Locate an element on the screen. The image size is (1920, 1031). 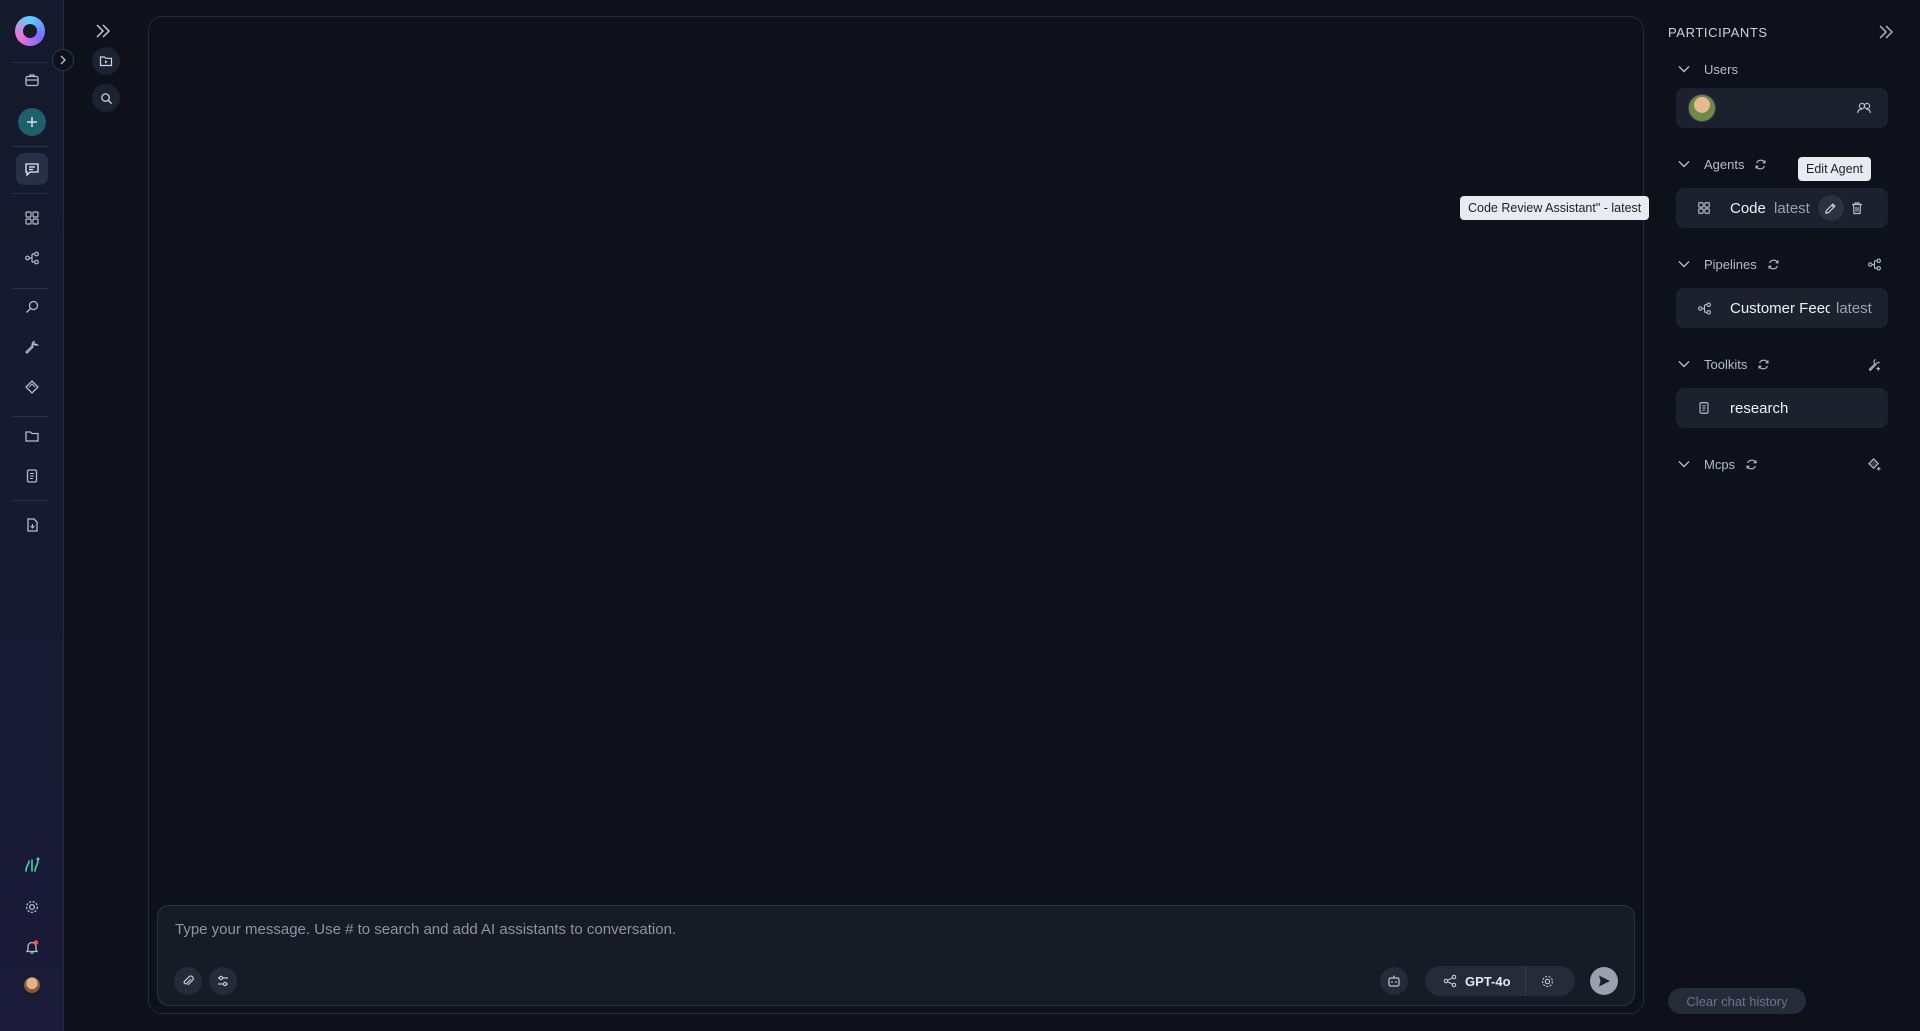
folder-icon is located at coordinates (32, 436).